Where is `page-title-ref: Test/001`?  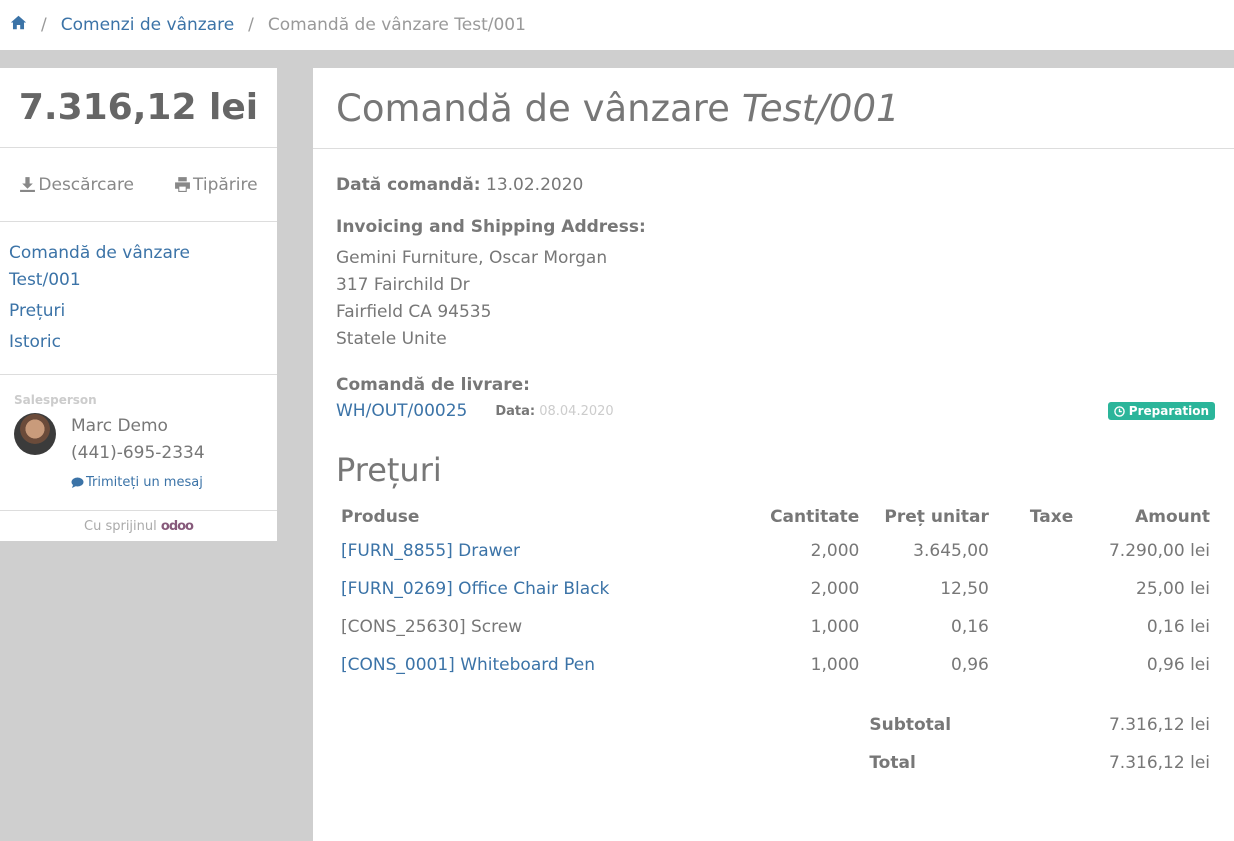
page-title-ref: Test/001 is located at coordinates (820, 108).